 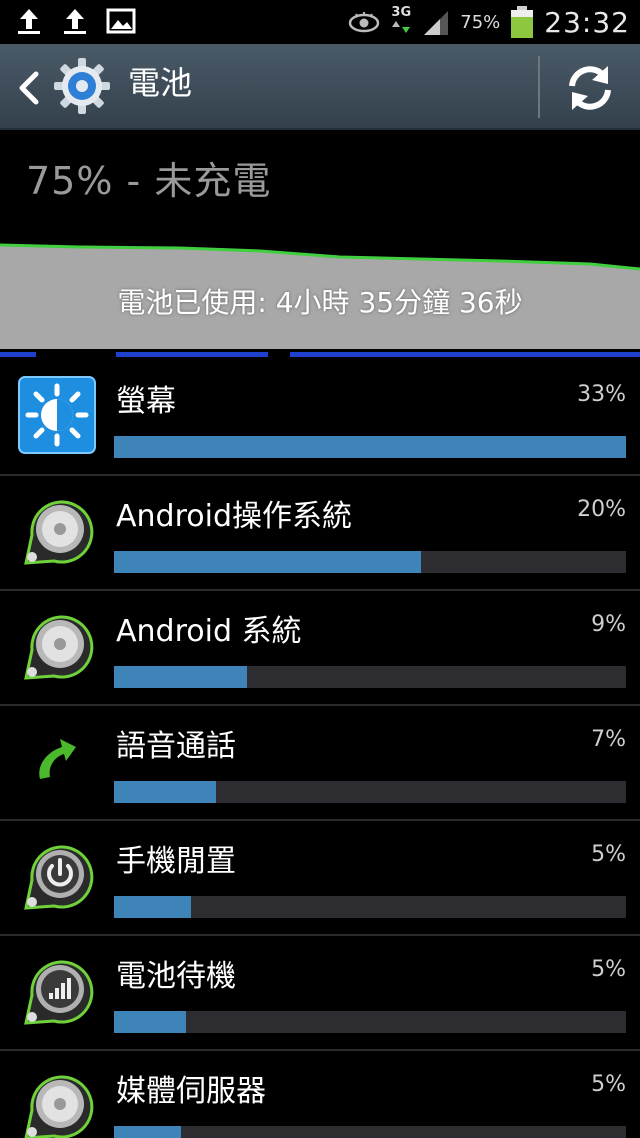 What do you see at coordinates (121, 21) in the screenshot?
I see `image-icon` at bounding box center [121, 21].